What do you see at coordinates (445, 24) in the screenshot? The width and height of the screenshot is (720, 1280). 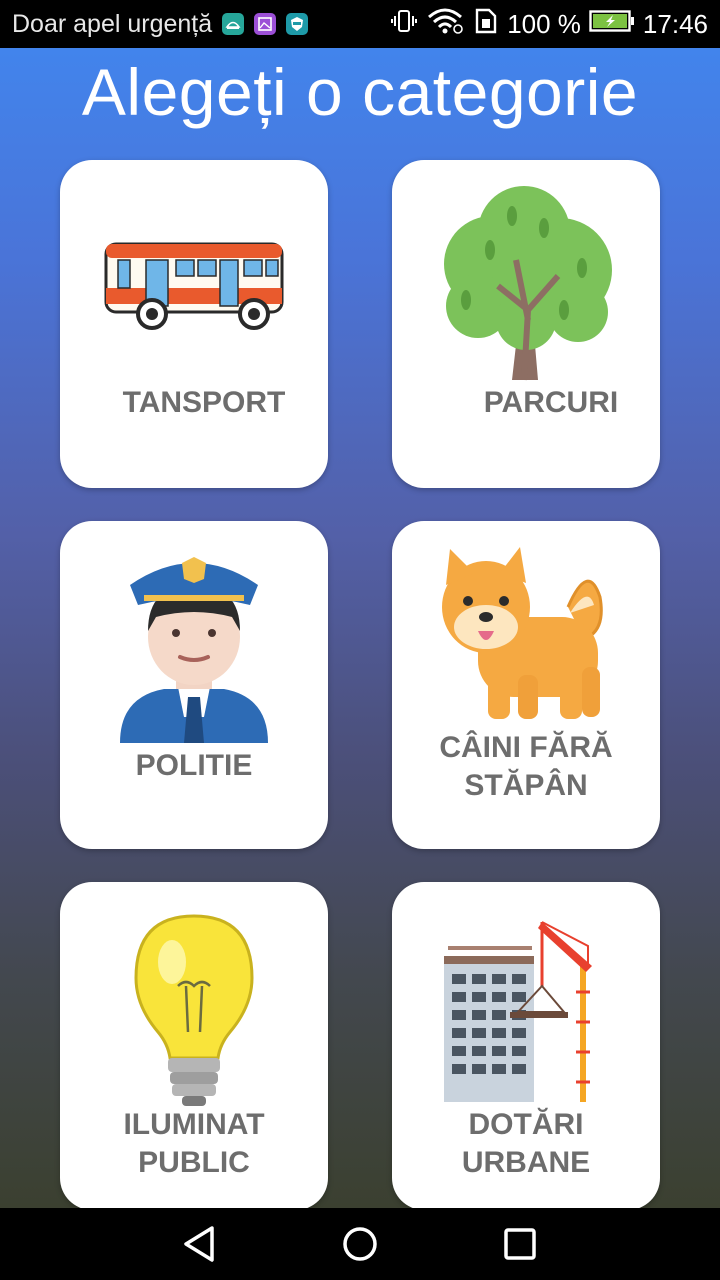 I see `wifi-icon` at bounding box center [445, 24].